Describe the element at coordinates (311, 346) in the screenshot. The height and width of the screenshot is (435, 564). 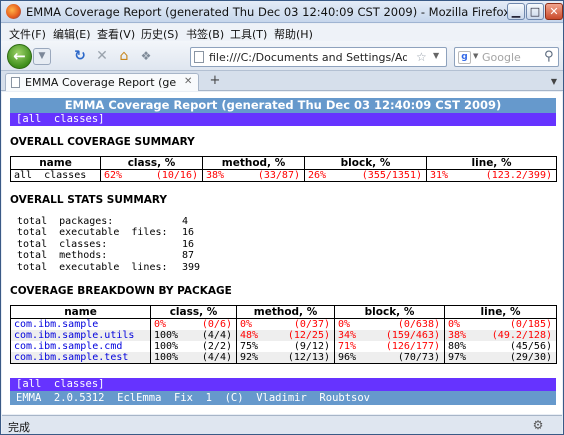
I see `frac: (9/12)` at that location.